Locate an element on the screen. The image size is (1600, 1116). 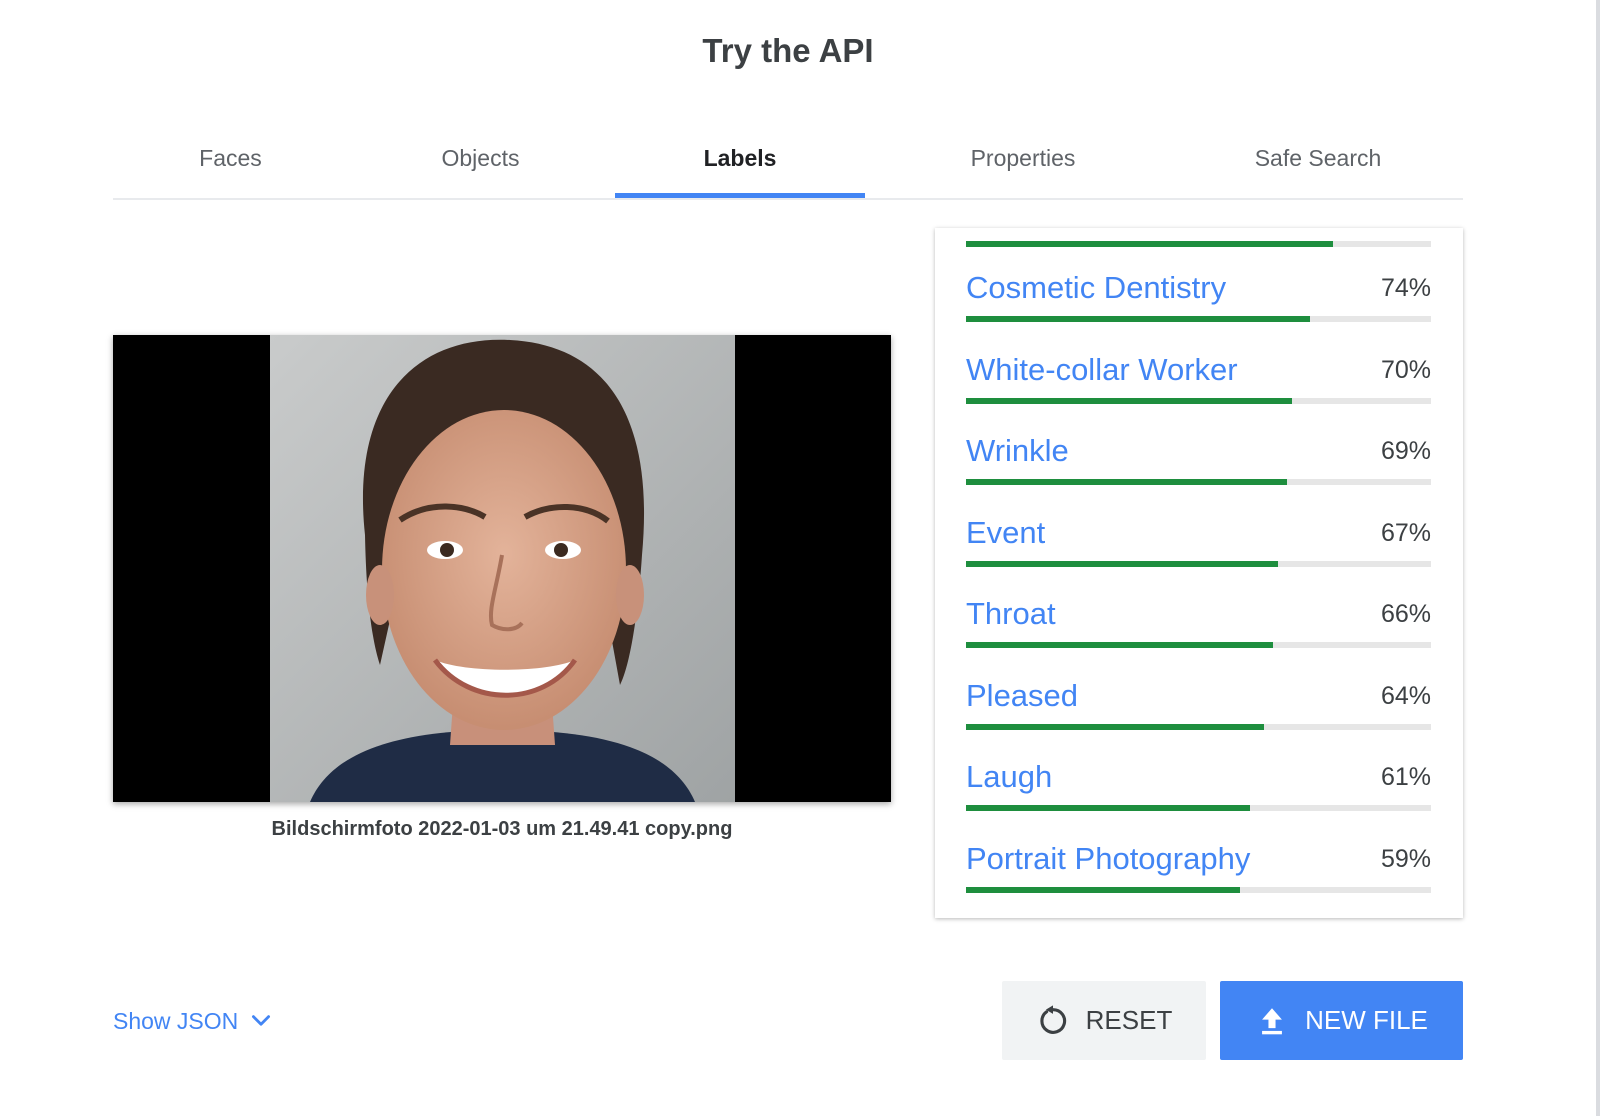
tab-labels: Labels is located at coordinates (740, 164).